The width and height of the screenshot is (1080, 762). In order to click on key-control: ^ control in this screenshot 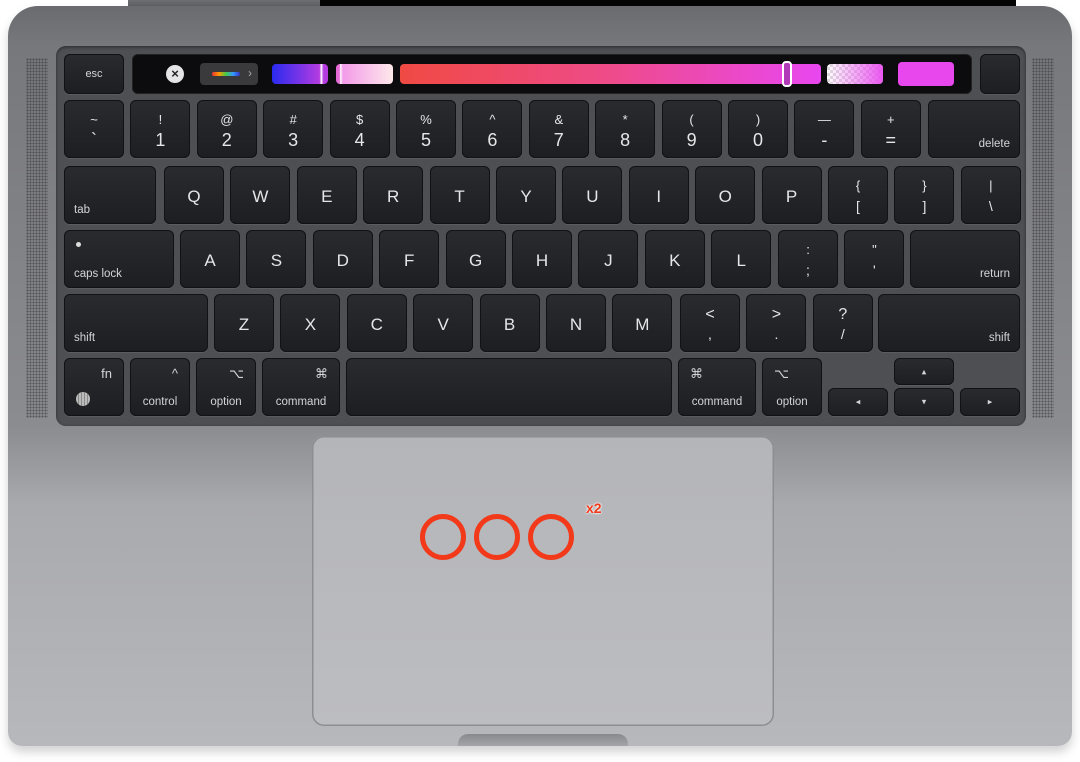, I will do `click(160, 387)`.